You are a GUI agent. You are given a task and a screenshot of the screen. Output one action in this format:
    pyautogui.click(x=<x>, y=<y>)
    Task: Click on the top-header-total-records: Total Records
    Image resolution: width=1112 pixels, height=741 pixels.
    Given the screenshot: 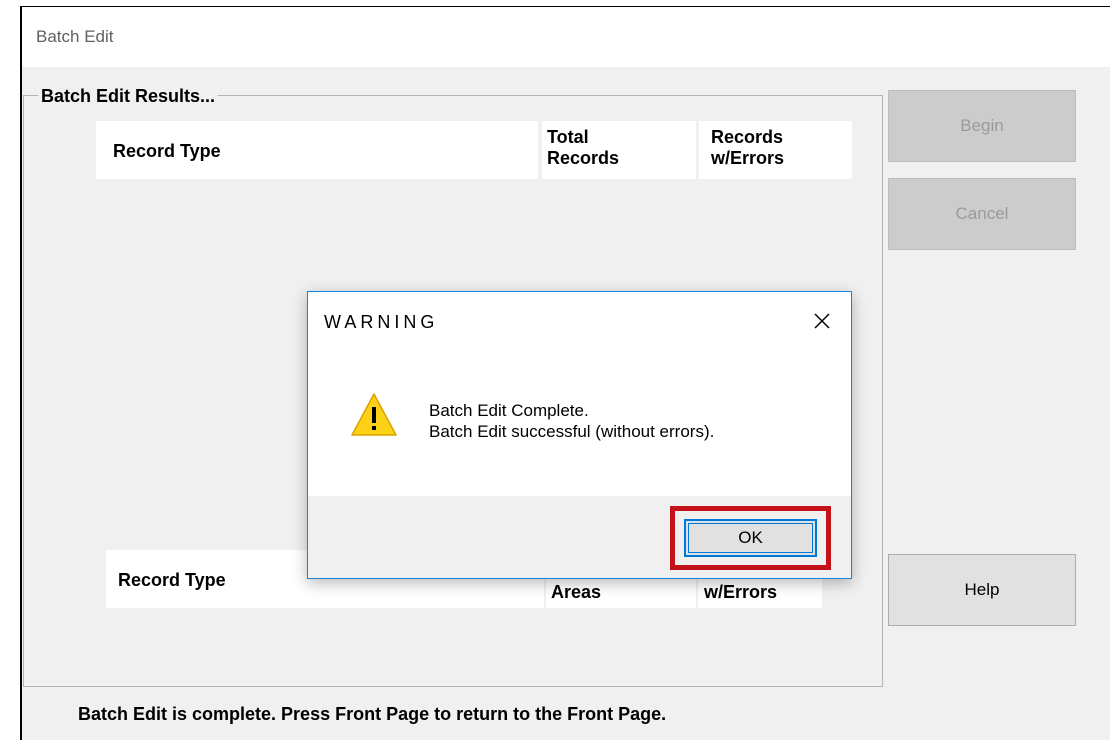 What is the action you would take?
    pyautogui.click(x=619, y=150)
    